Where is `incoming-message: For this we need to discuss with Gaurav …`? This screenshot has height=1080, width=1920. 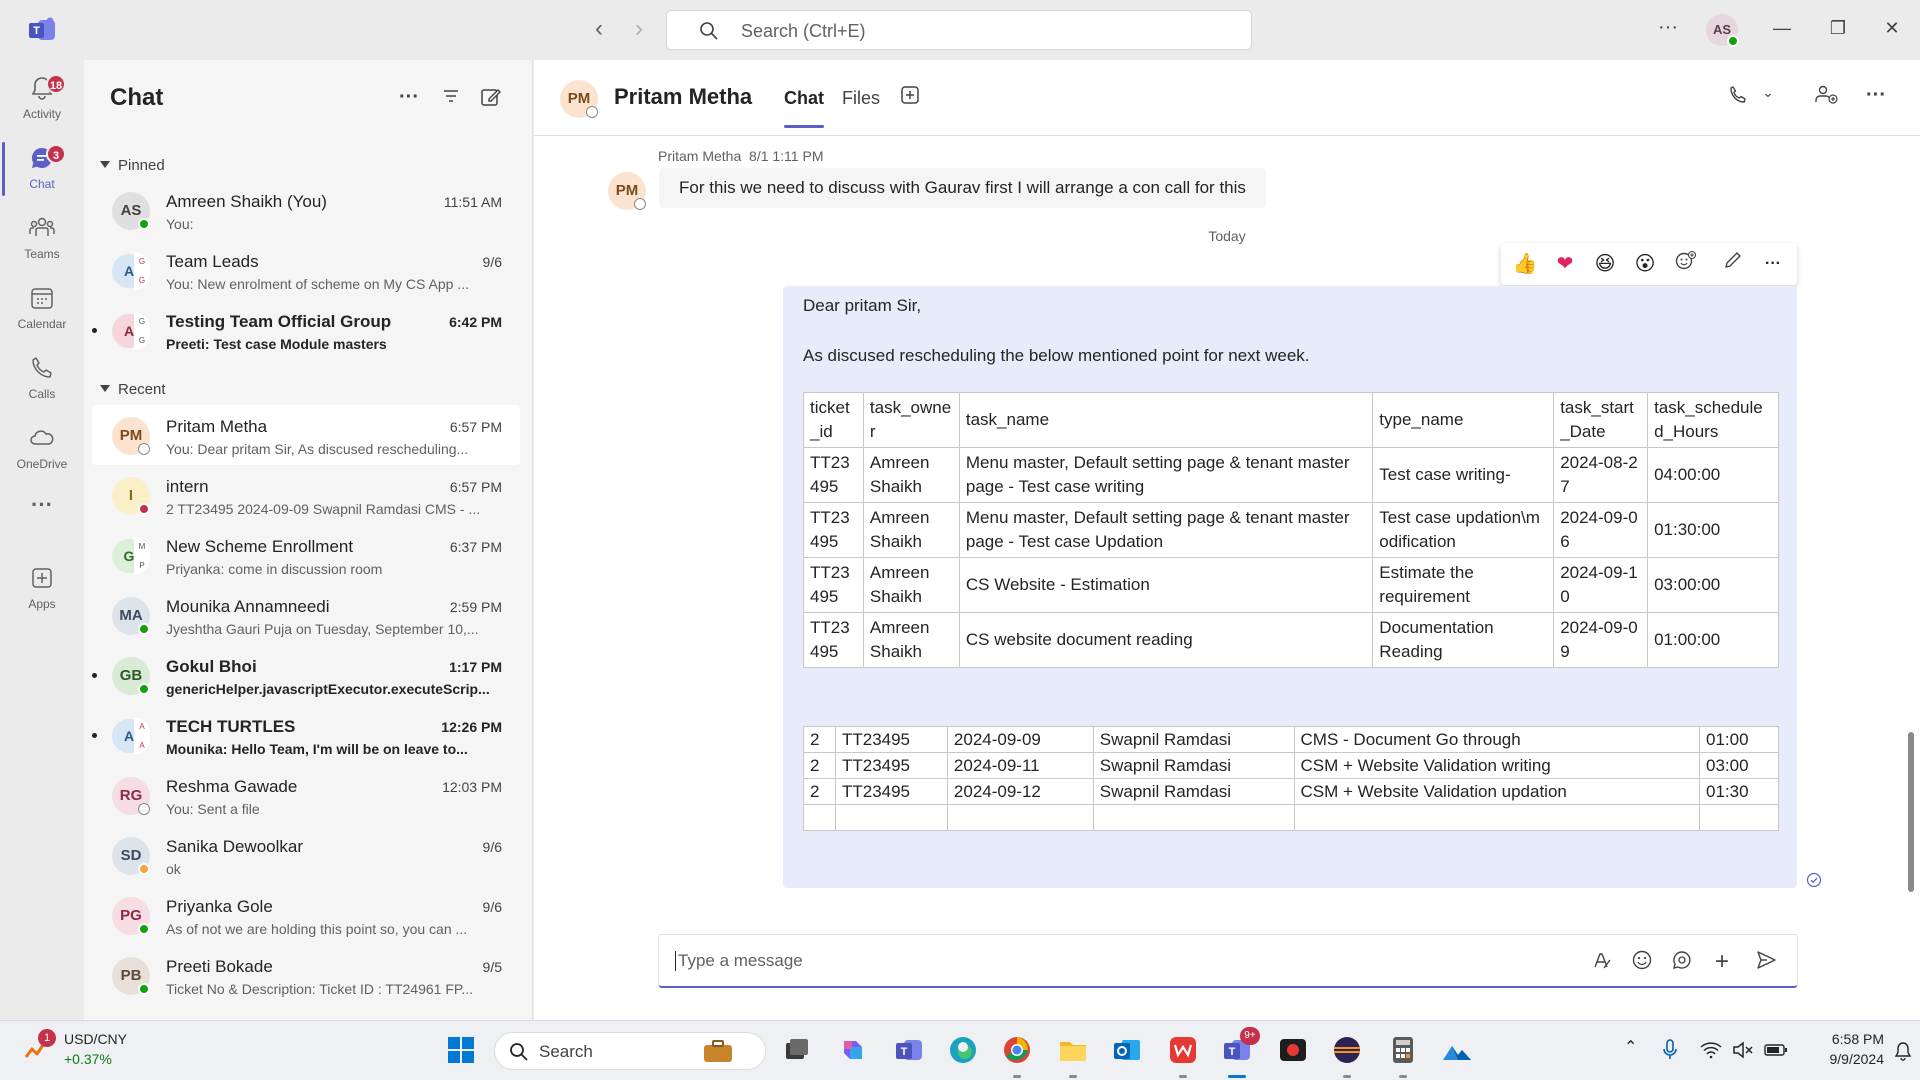
incoming-message: For this we need to discuss with Gaurav … is located at coordinates (962, 188).